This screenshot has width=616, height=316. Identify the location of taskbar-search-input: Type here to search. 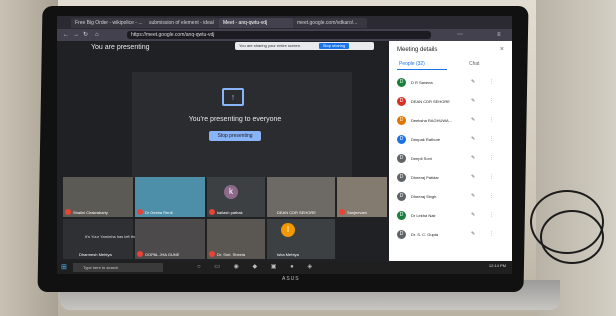
(118, 267).